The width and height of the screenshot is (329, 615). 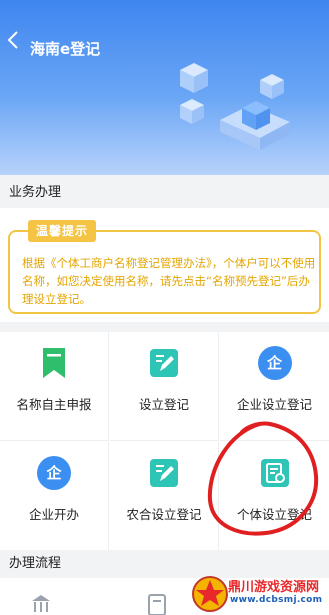 What do you see at coordinates (274, 404) in the screenshot?
I see `service-label: 企业设立登记` at bounding box center [274, 404].